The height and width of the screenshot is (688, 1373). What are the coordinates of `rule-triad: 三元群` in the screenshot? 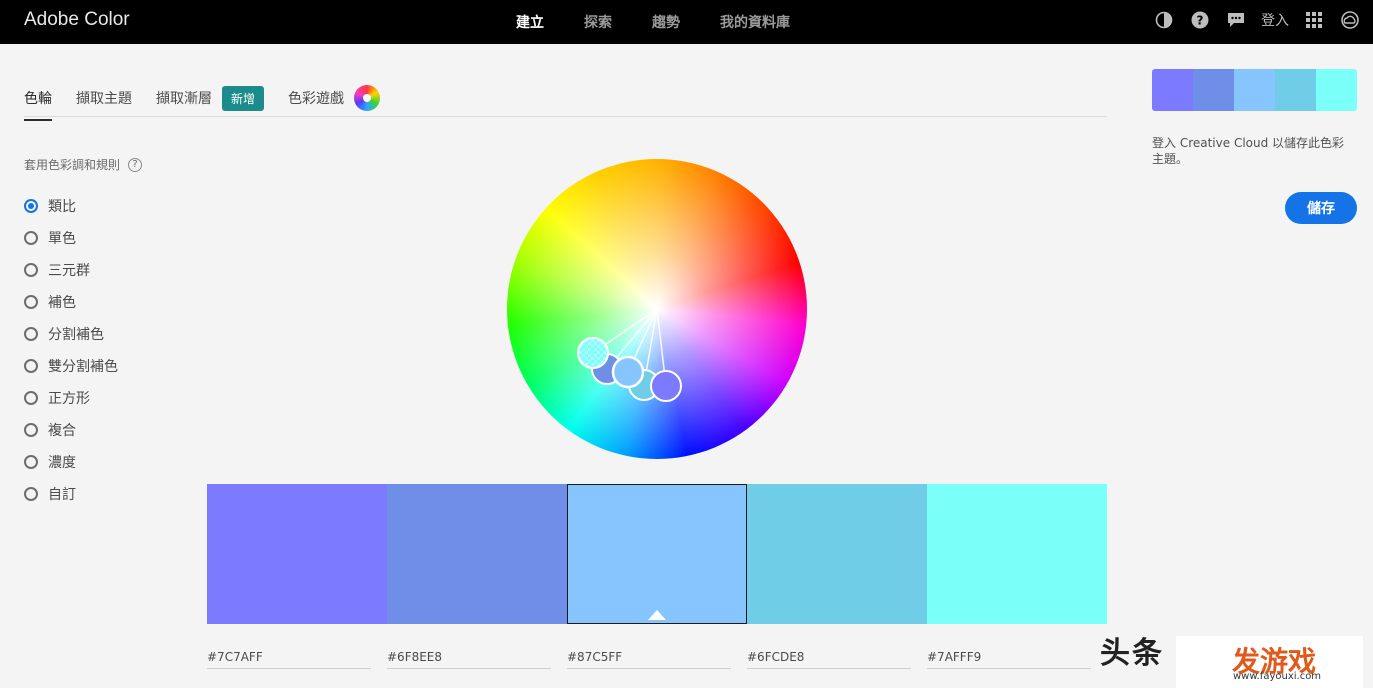 It's located at (71, 270).